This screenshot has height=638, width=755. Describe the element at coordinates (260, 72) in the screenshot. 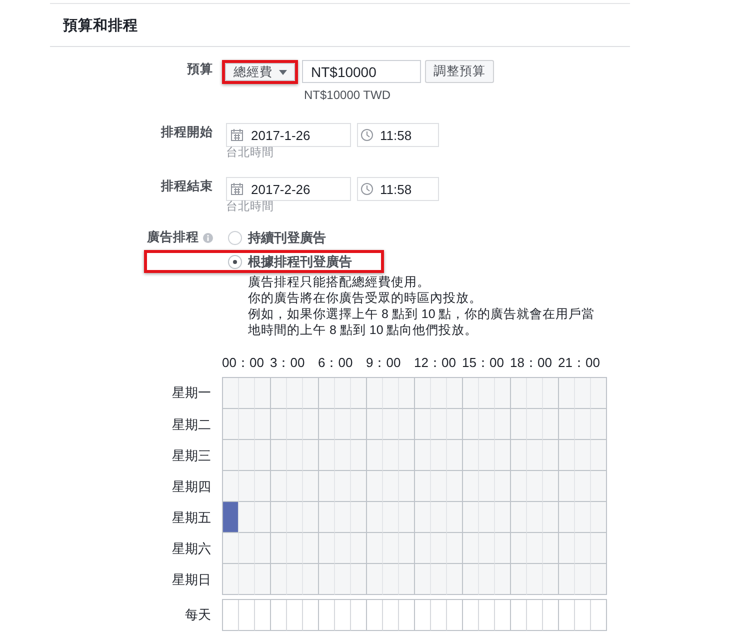

I see `budget-type-dropdown: 總經費` at that location.